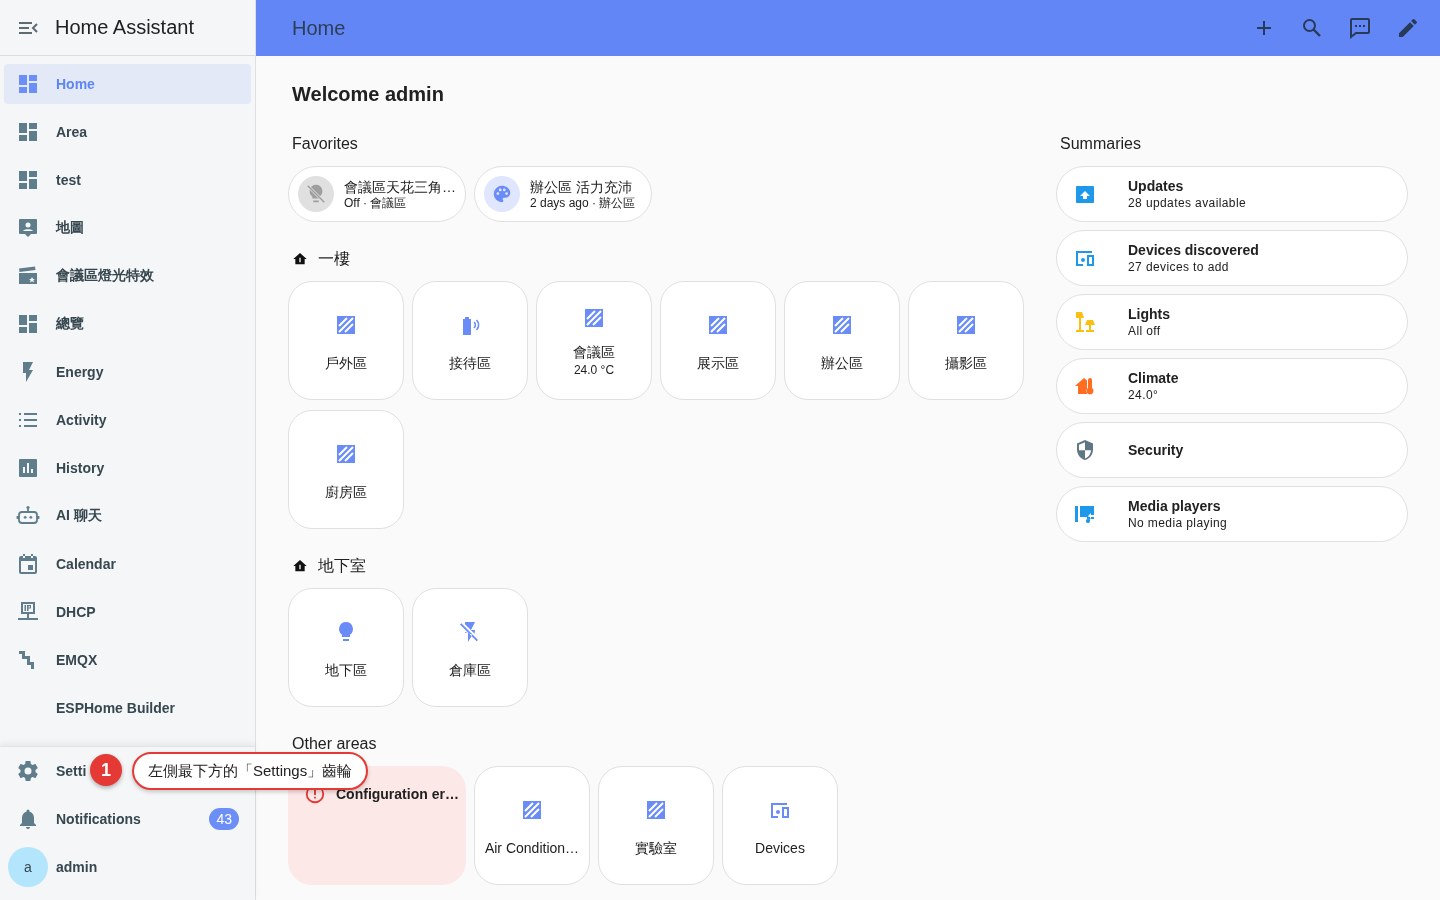  Describe the element at coordinates (316, 194) in the screenshot. I see `bulb-off-icon` at that location.